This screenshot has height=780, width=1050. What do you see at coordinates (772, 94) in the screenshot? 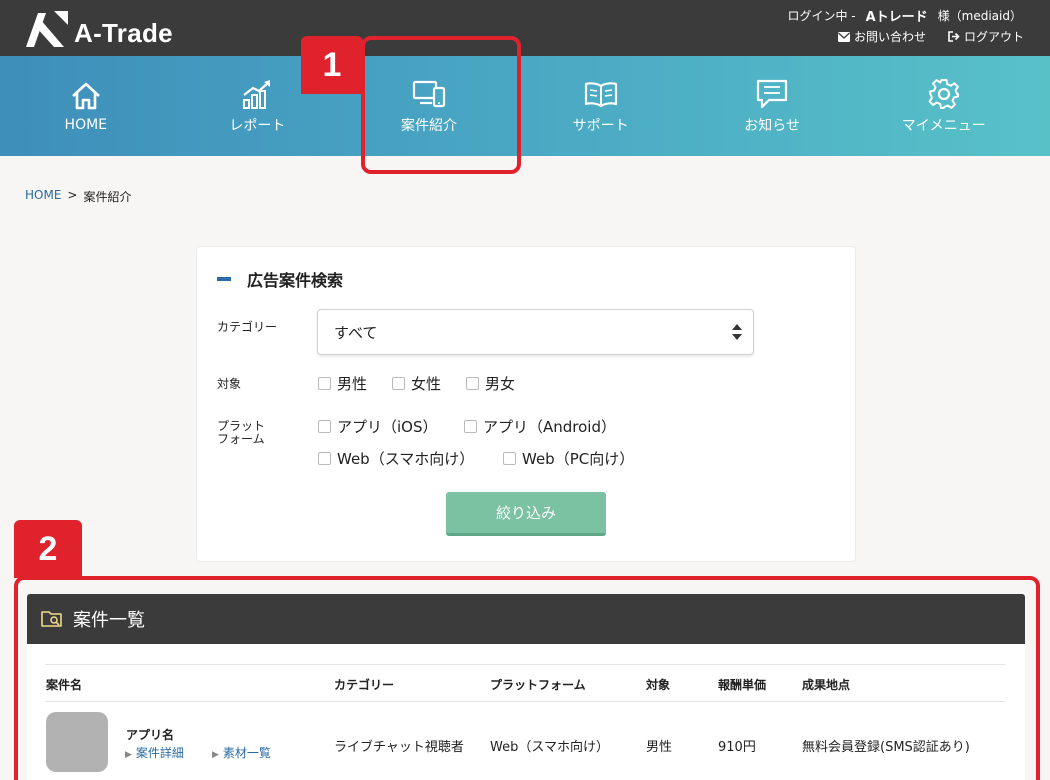
I see `message-icon` at bounding box center [772, 94].